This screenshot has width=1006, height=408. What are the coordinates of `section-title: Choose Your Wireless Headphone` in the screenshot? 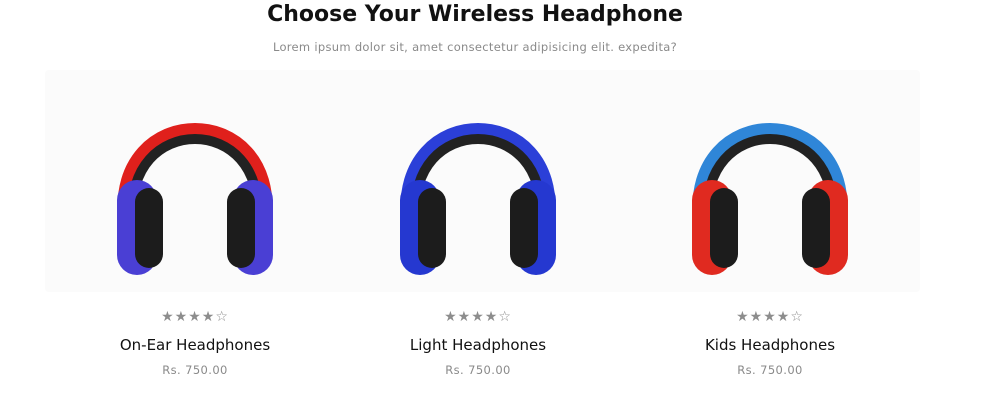 It's located at (475, 14).